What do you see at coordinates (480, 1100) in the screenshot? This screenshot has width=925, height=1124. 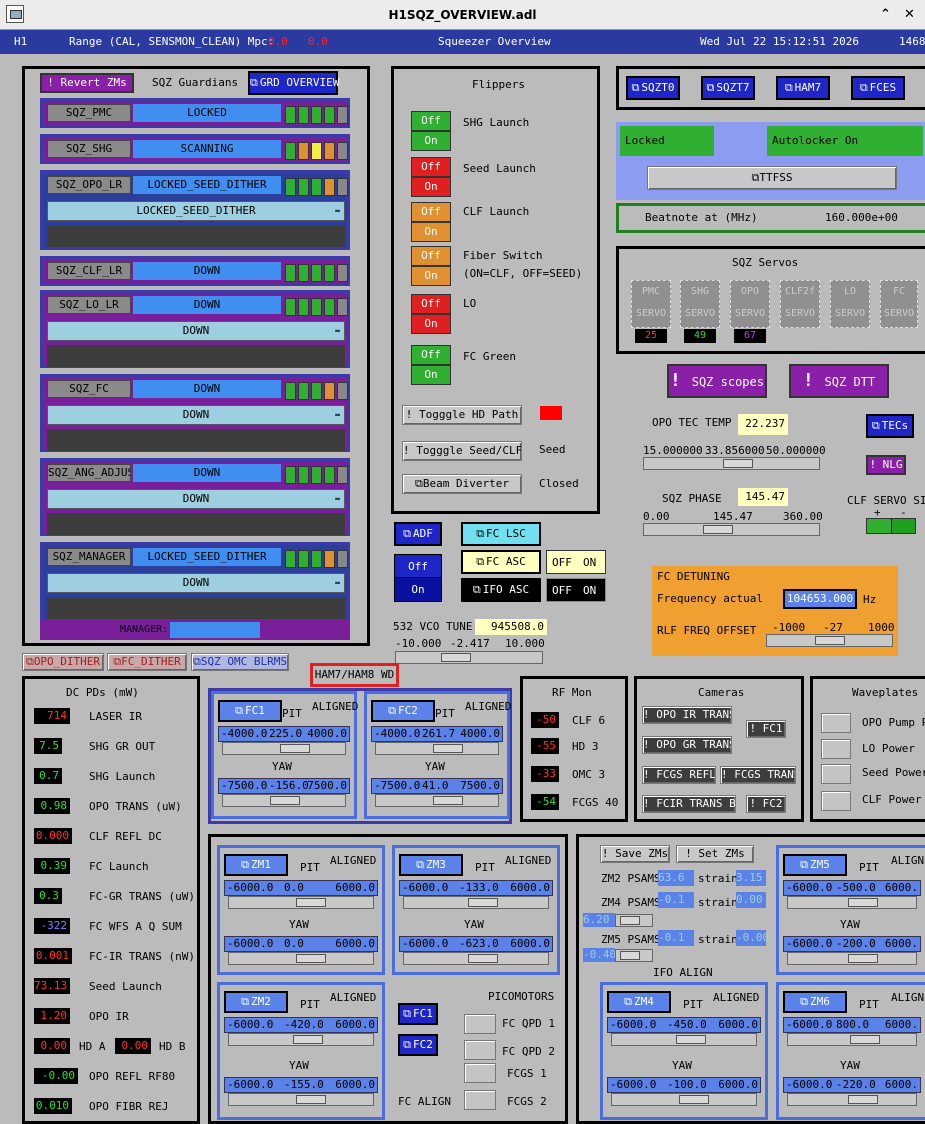 I see `fcgs2-pico-button` at bounding box center [480, 1100].